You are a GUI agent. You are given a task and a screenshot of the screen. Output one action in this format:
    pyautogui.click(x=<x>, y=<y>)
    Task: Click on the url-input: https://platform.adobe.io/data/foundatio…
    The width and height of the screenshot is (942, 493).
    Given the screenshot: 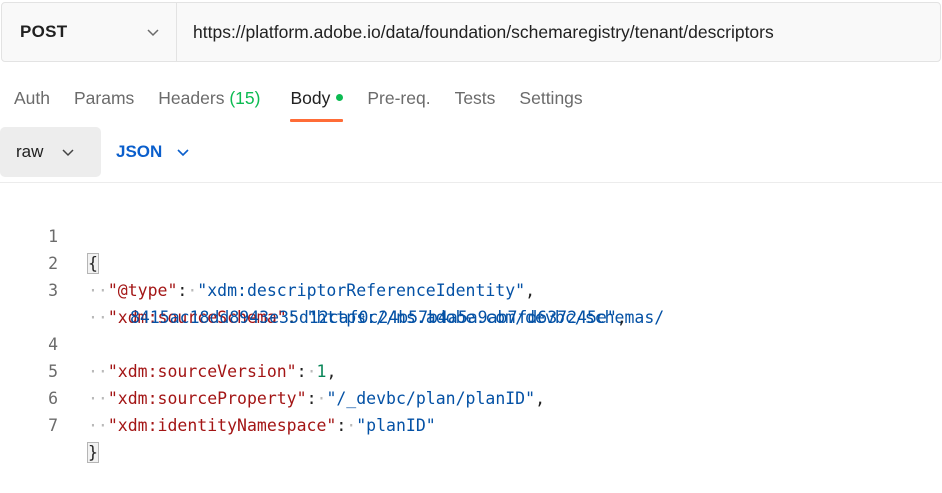 What is the action you would take?
    pyautogui.click(x=558, y=32)
    